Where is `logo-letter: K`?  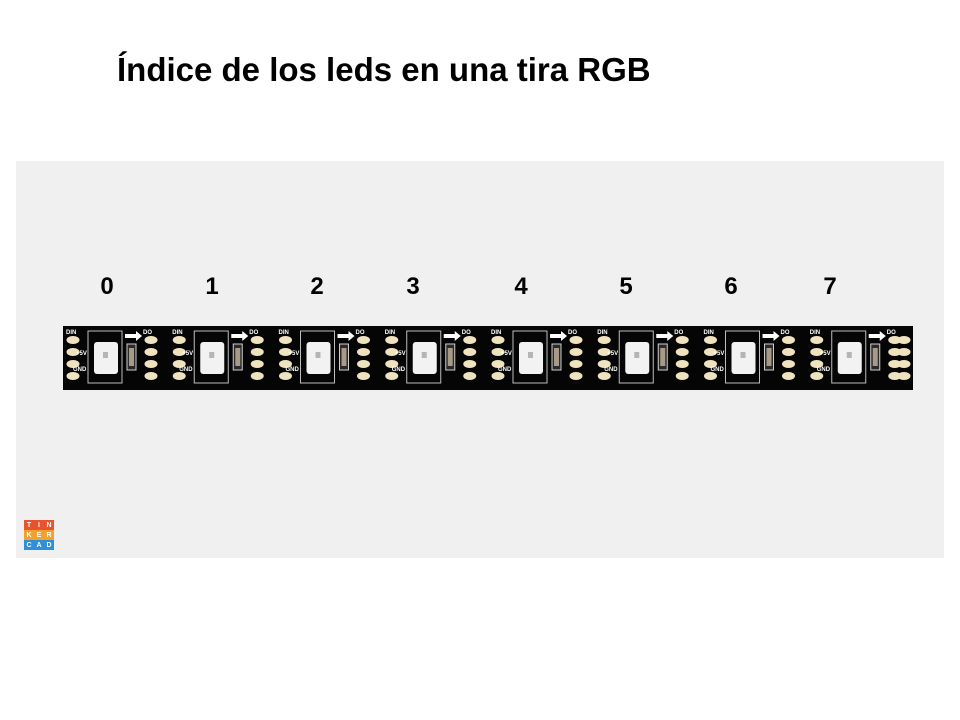 logo-letter: K is located at coordinates (29, 535).